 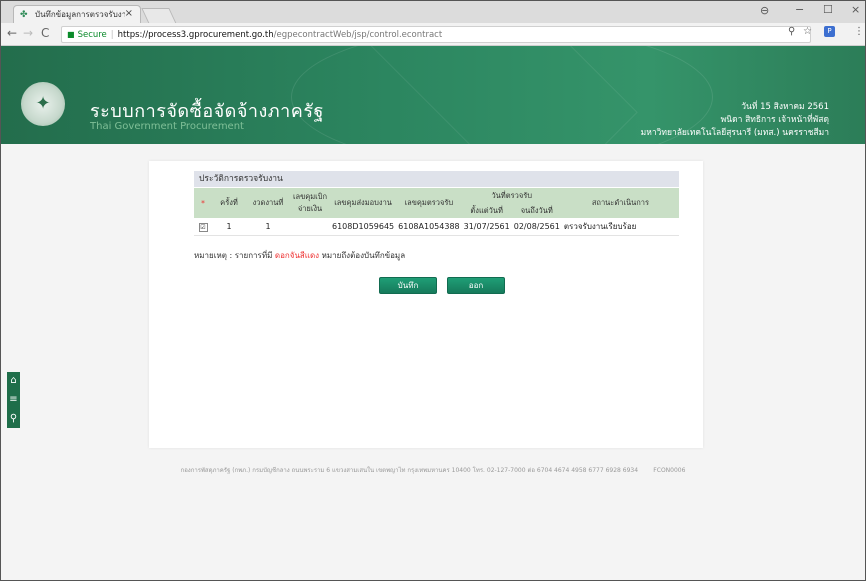 I want to click on cell-no: 1, so click(x=229, y=227).